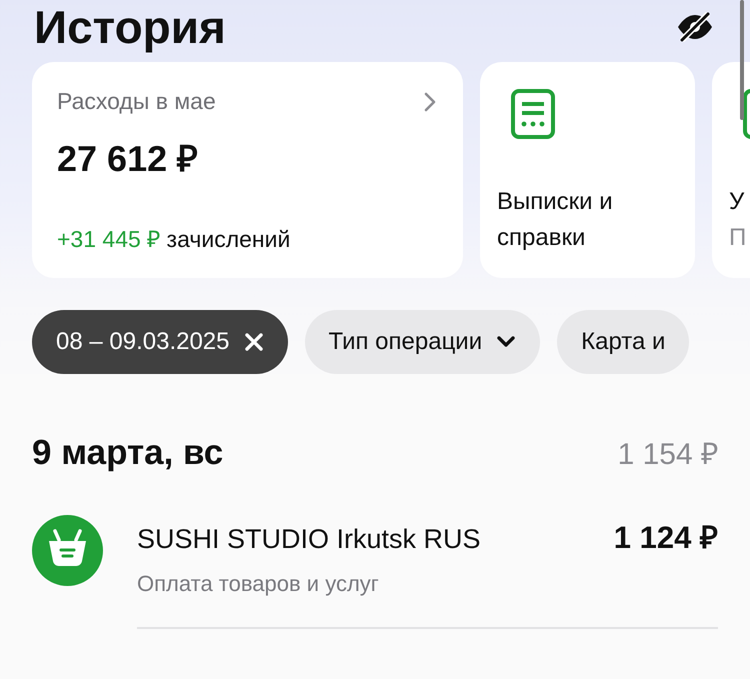 This screenshot has height=679, width=750. I want to click on filter-chip: 08 – 09.03.2025, so click(160, 342).